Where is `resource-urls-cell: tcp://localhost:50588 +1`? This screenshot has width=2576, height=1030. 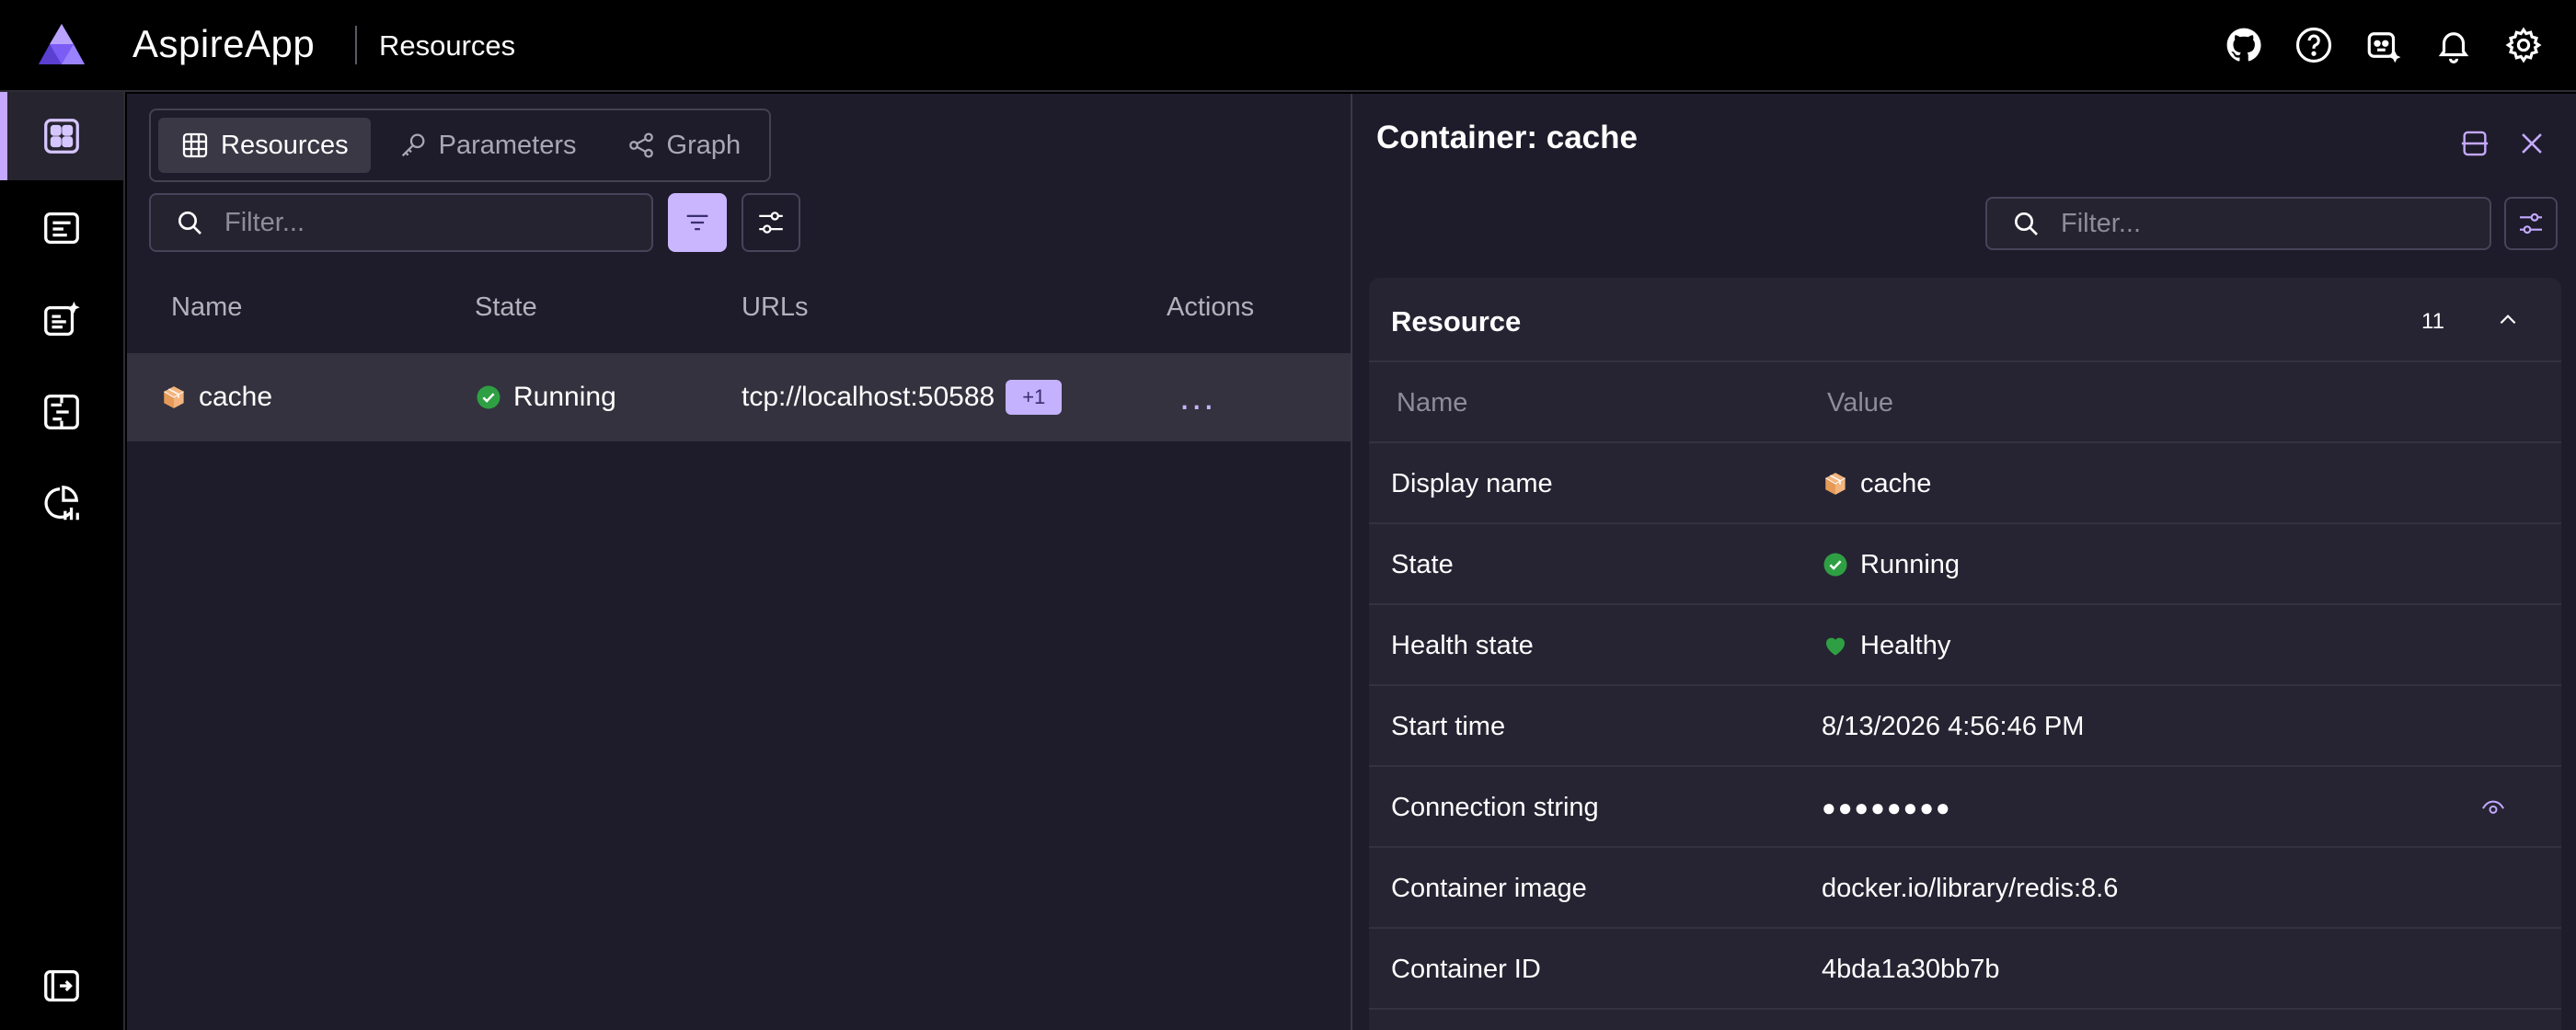
resource-urls-cell: tcp://localhost:50588 +1 is located at coordinates (902, 397).